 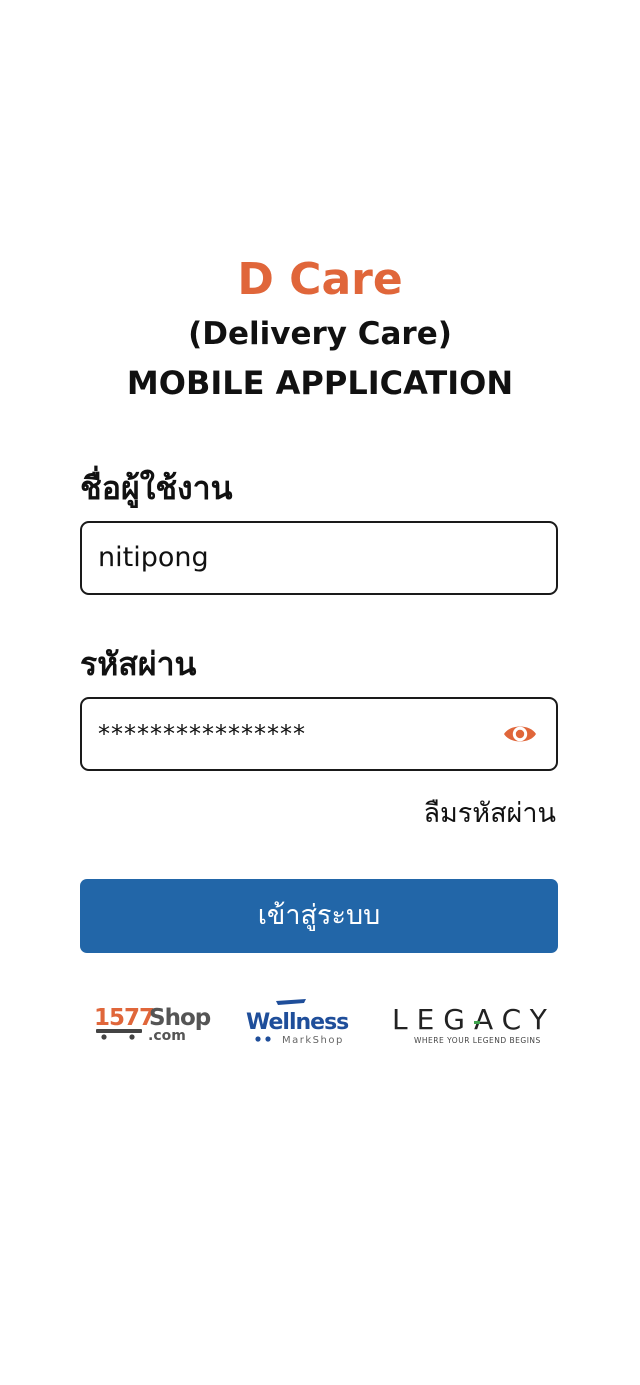 What do you see at coordinates (320, 383) in the screenshot?
I see `app-tagline: MOBILE APPLICATION` at bounding box center [320, 383].